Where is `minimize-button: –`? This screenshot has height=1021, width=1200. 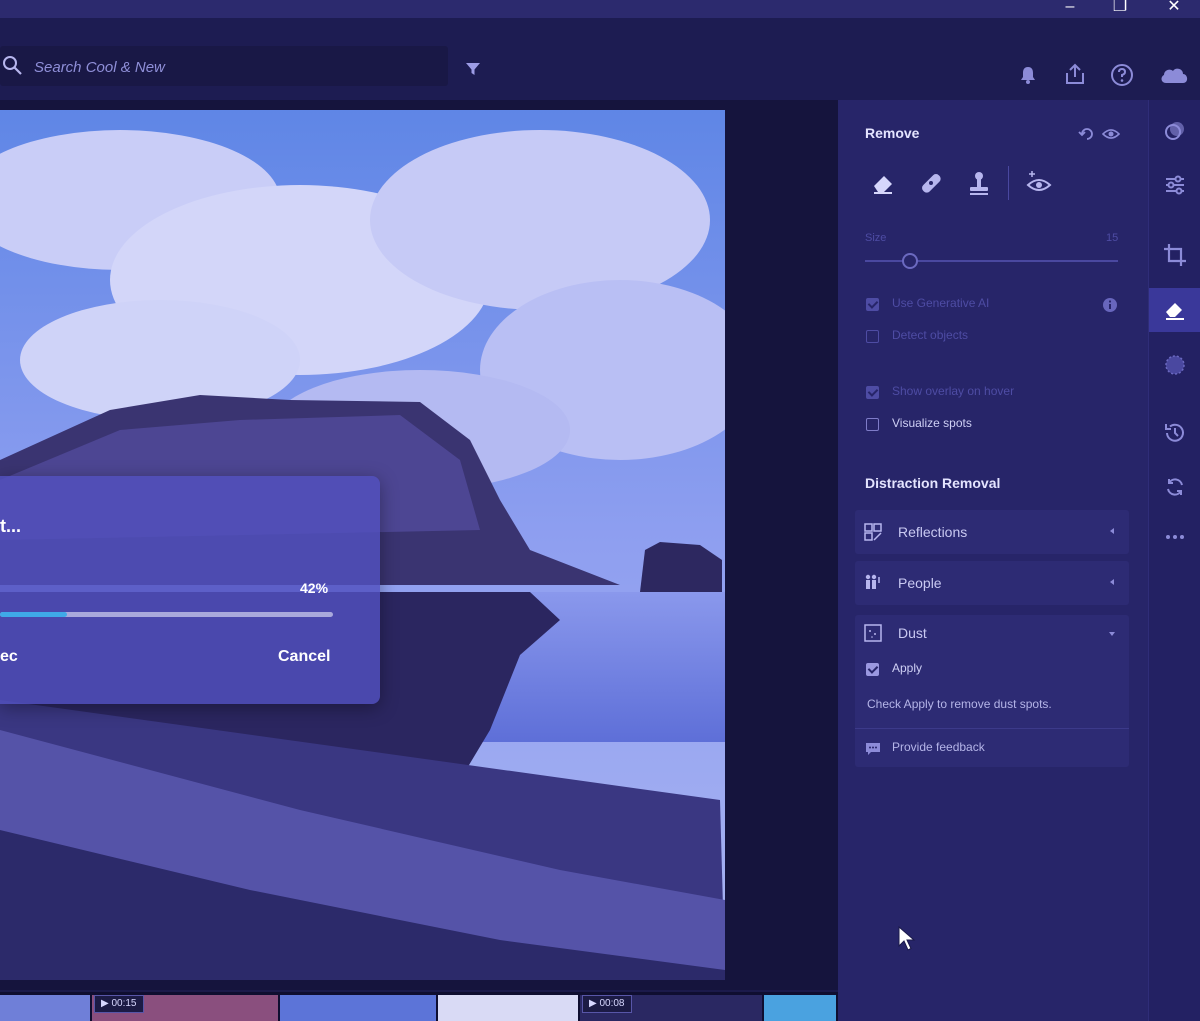
minimize-button: – is located at coordinates (1070, 9).